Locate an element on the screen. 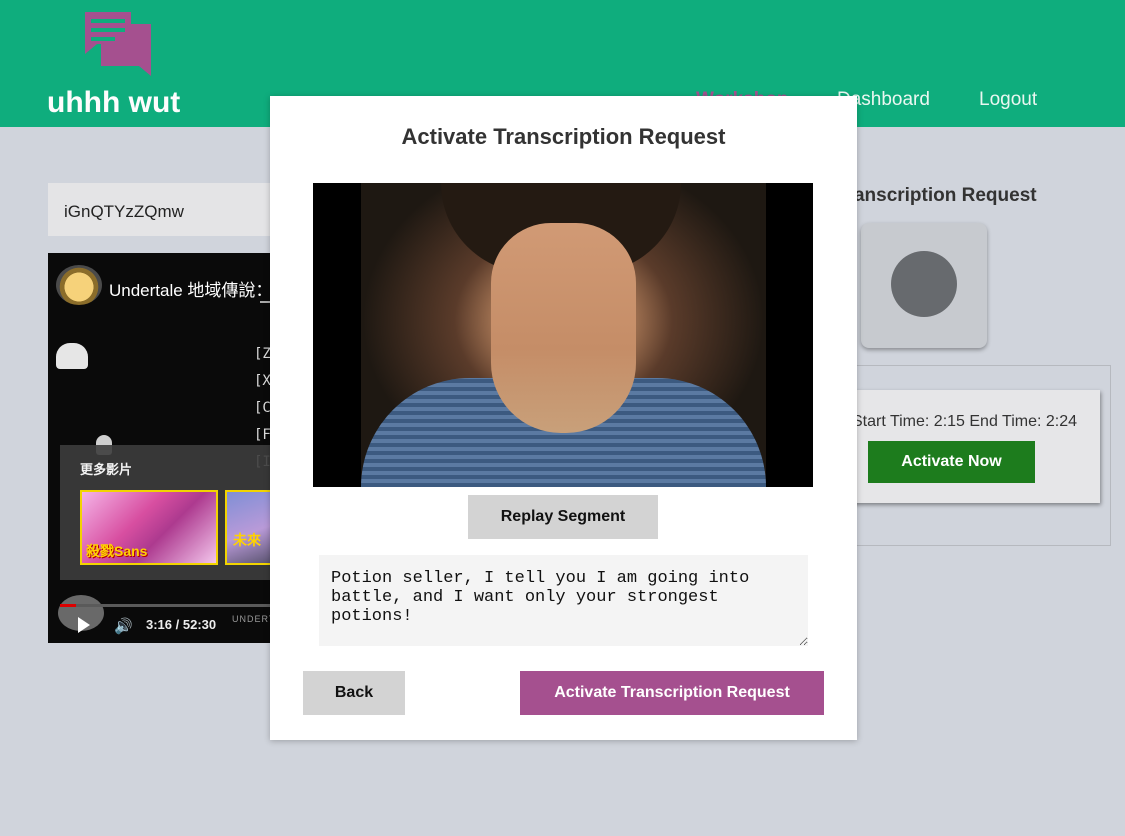  thumbnail-label: 未來 is located at coordinates (247, 540).